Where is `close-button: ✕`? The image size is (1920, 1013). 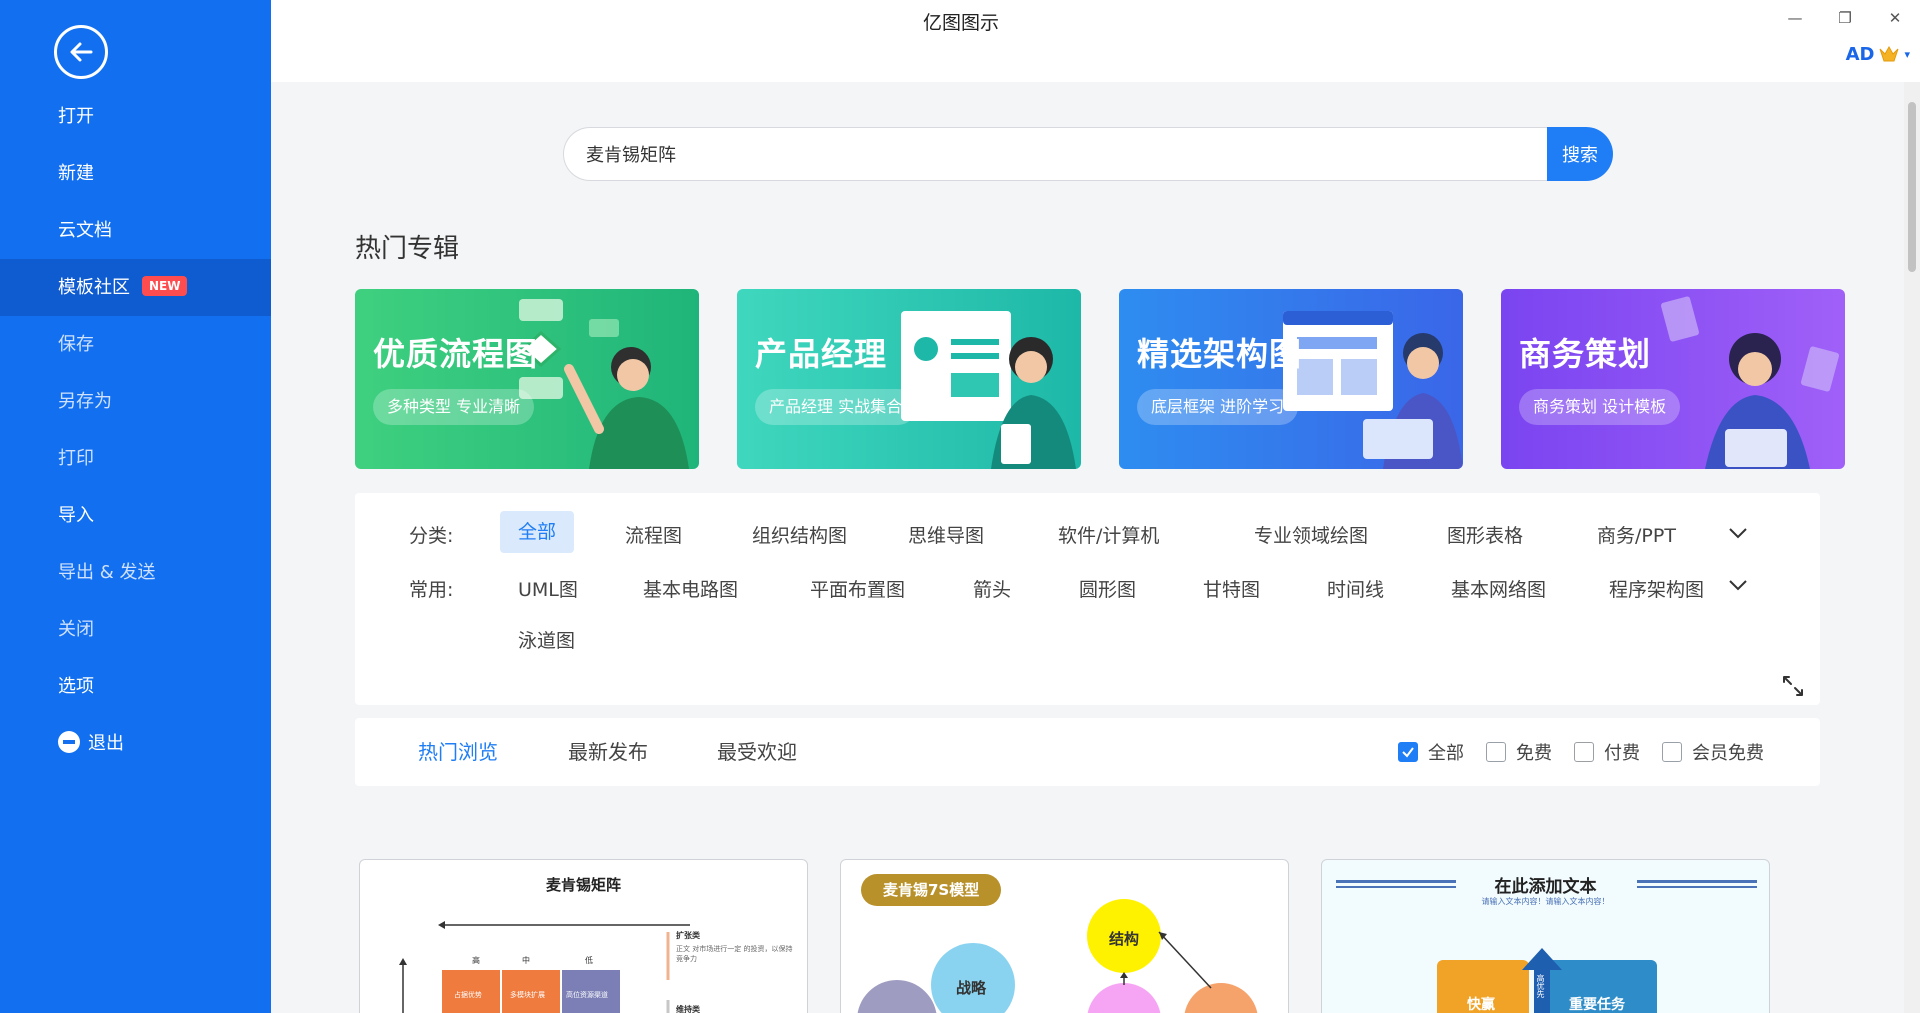 close-button: ✕ is located at coordinates (1895, 18).